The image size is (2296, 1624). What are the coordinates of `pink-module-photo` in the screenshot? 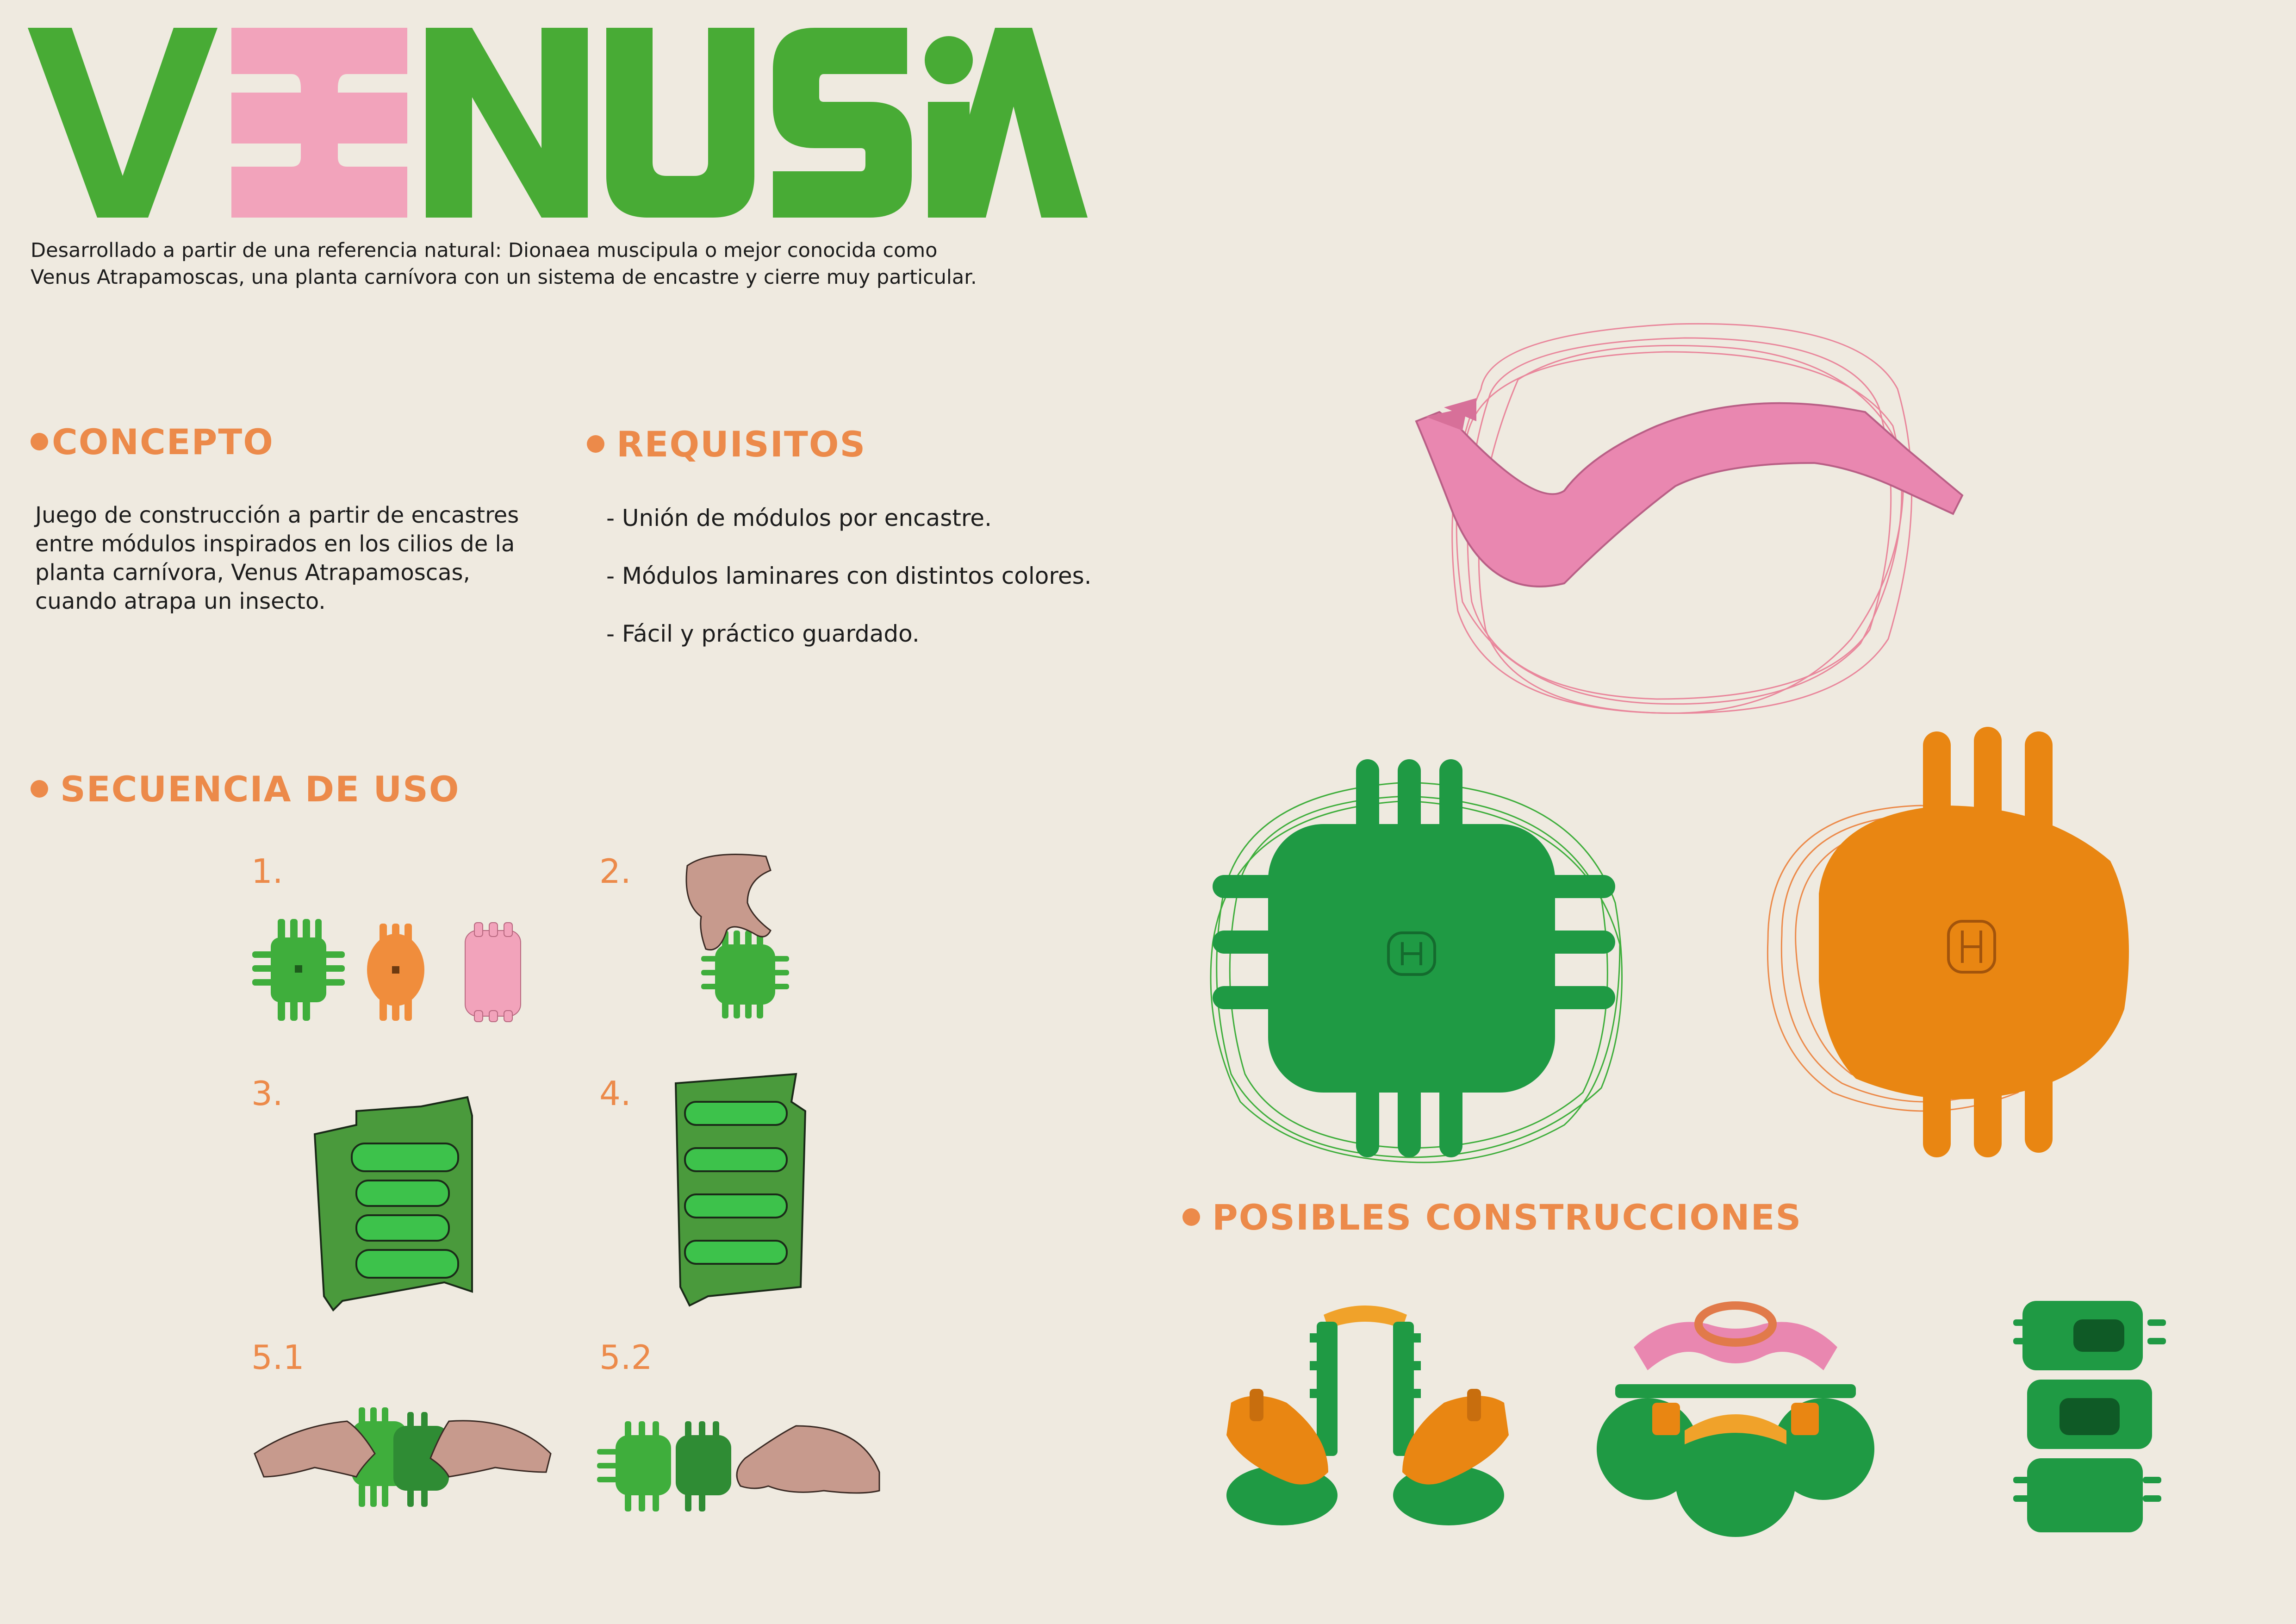 It's located at (1689, 518).